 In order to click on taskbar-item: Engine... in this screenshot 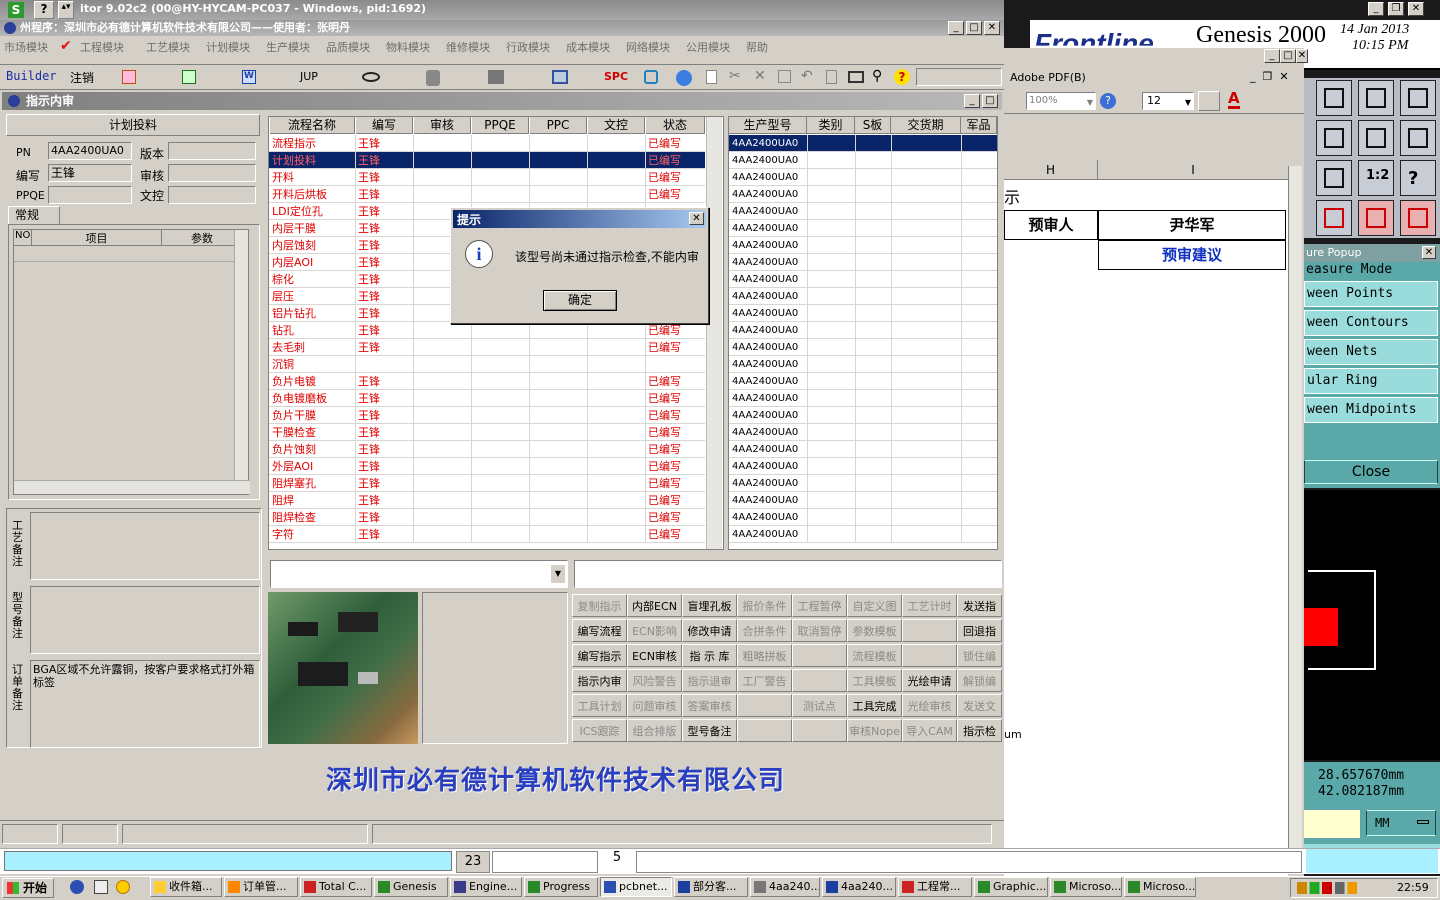, I will do `click(486, 887)`.